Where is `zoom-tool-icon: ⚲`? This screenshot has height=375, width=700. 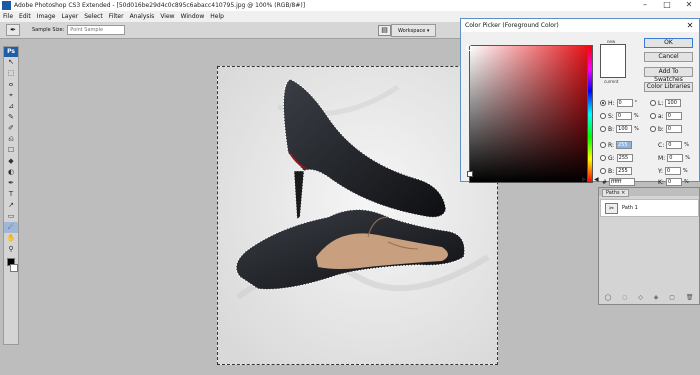
zoom-tool-icon: ⚲ is located at coordinates (11, 249).